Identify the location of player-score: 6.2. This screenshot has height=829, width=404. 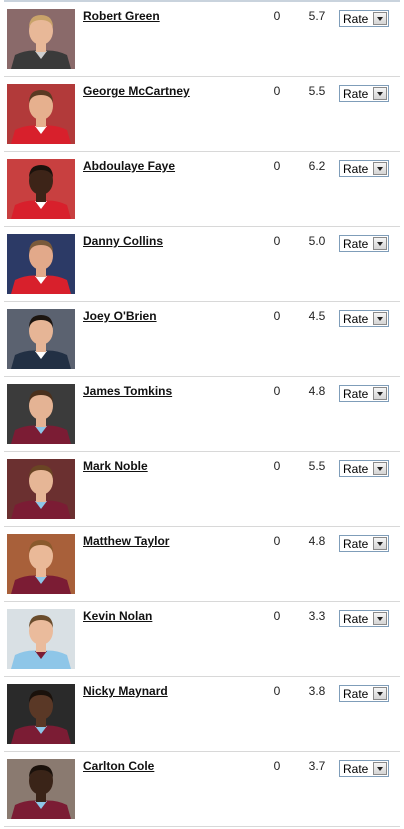
(317, 166).